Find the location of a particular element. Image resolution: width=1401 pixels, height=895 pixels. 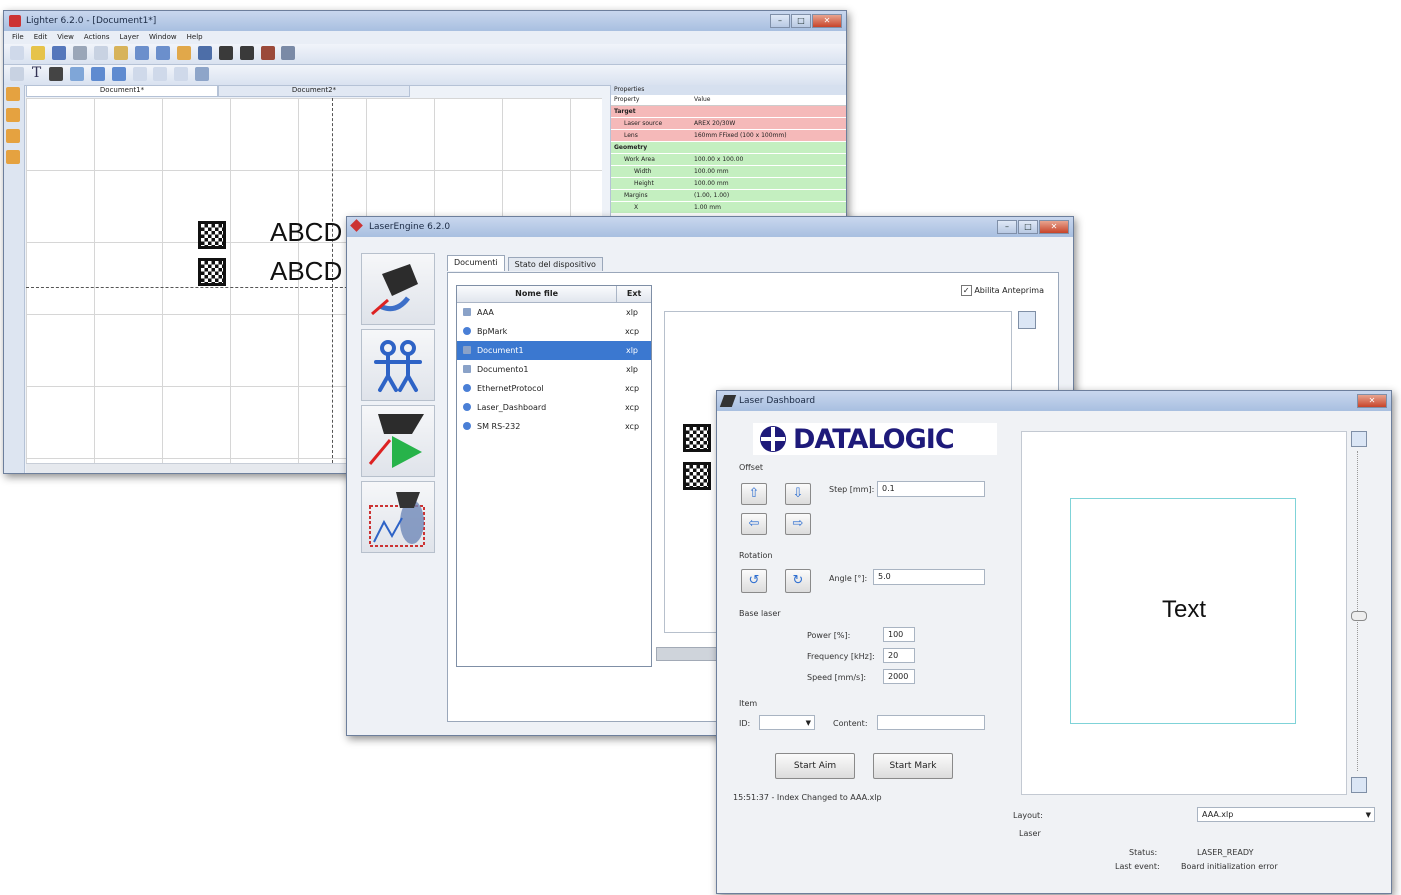

property-row: X 1.00 mm is located at coordinates (728, 208).